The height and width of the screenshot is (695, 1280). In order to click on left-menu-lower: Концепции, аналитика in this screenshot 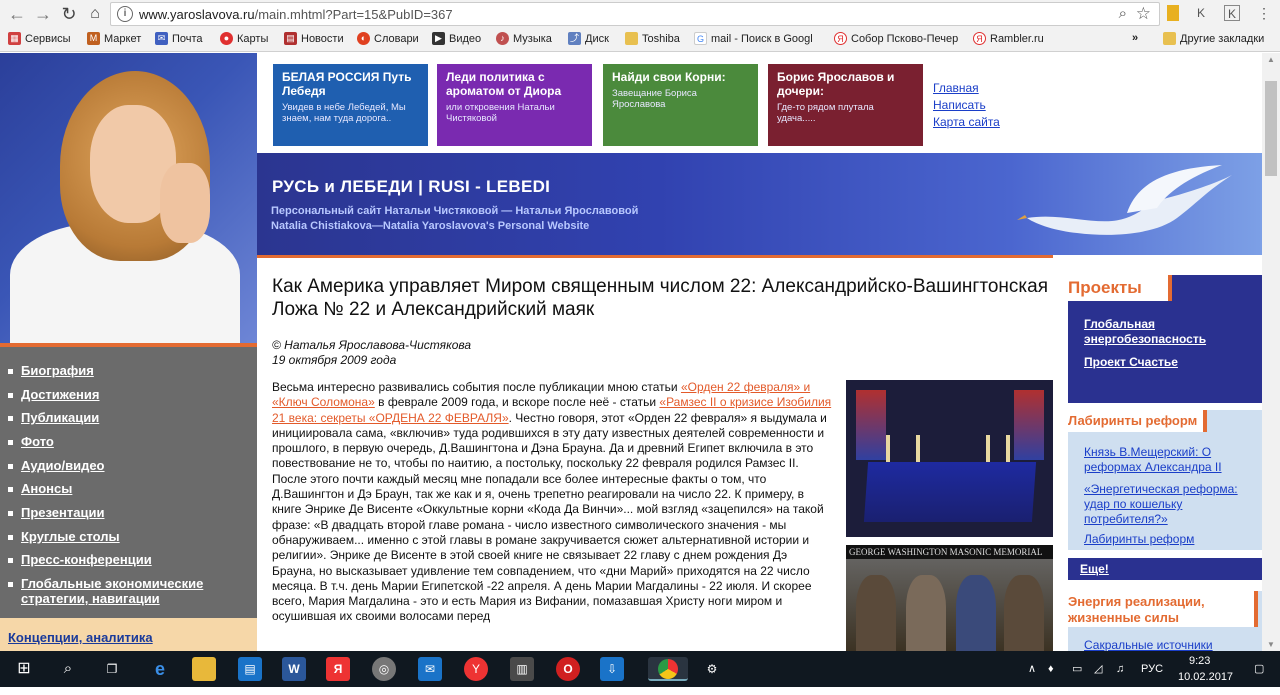, I will do `click(128, 634)`.